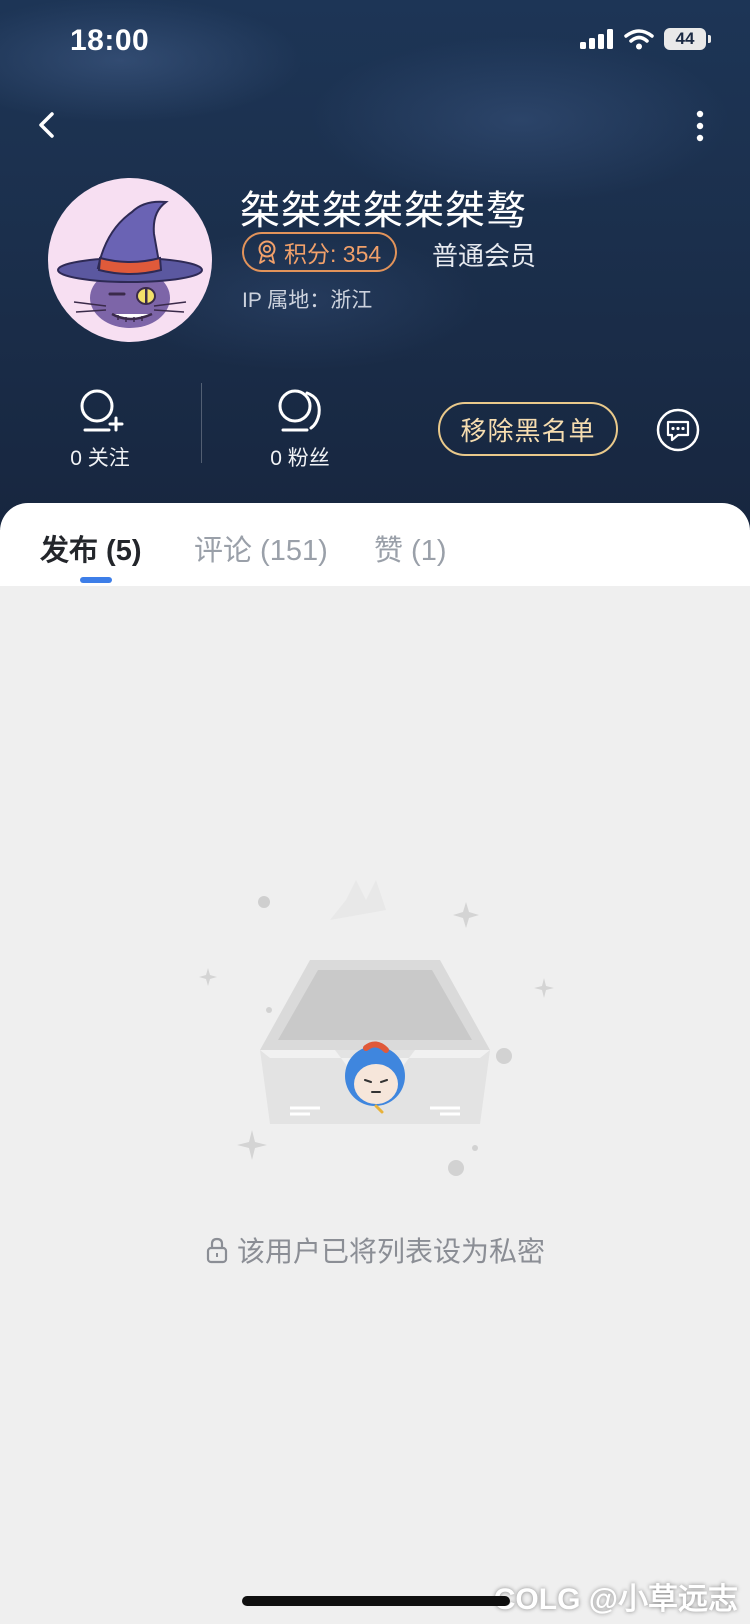 This screenshot has width=750, height=1624. What do you see at coordinates (639, 39) in the screenshot?
I see `wifi-icon` at bounding box center [639, 39].